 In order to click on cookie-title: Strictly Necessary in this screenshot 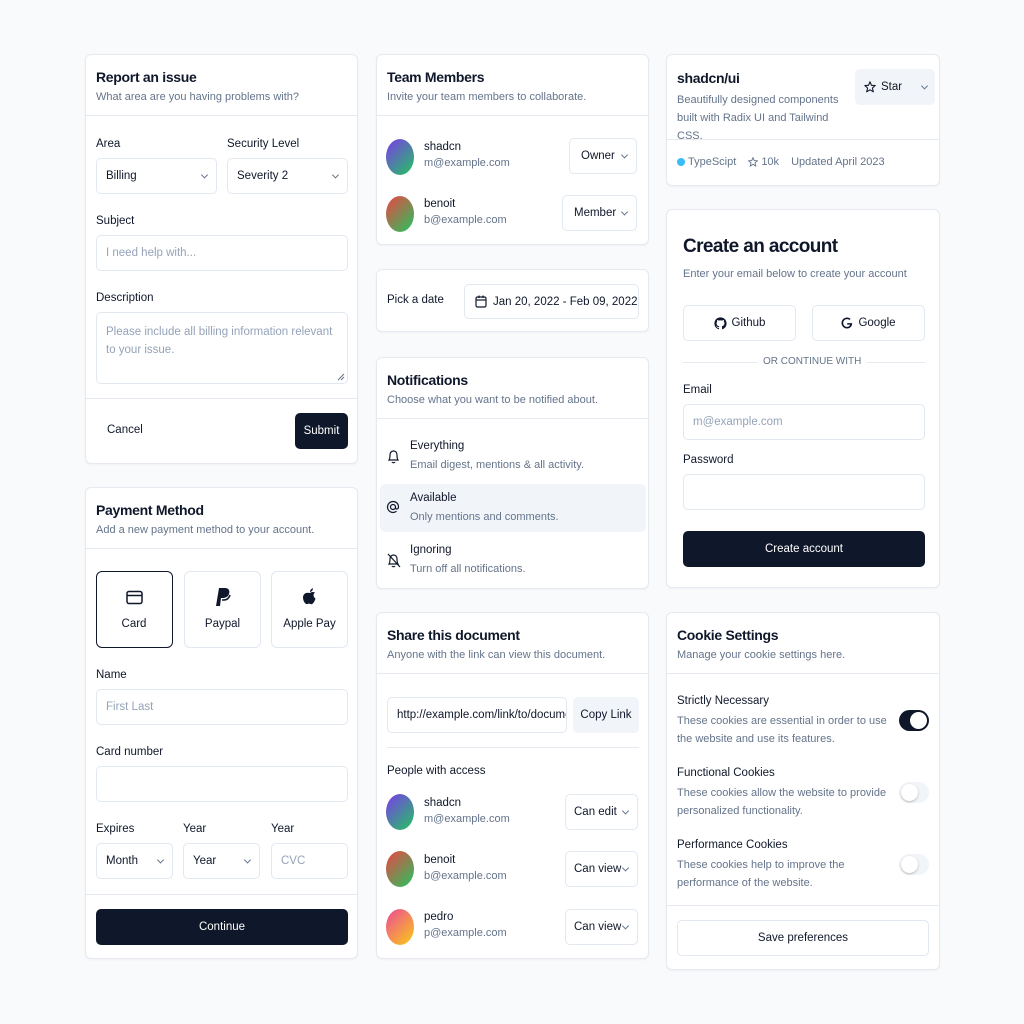, I will do `click(723, 701)`.